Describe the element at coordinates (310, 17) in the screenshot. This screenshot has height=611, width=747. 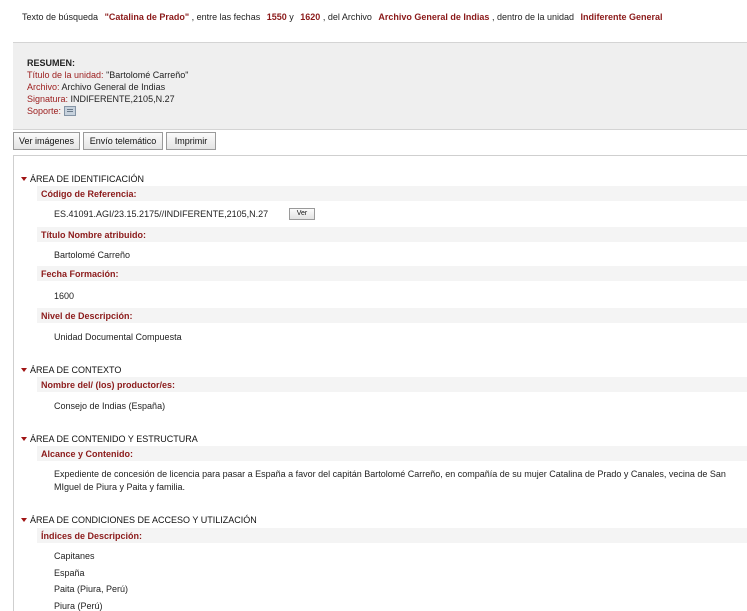
I see `search-date-to: 1620` at that location.